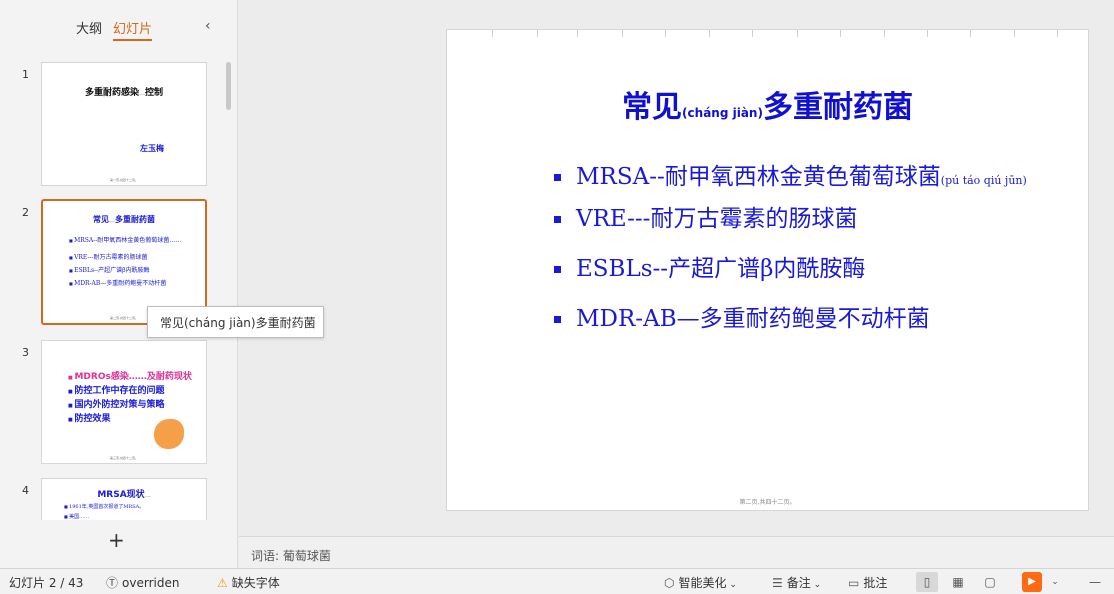 This screenshot has height=594, width=1114. I want to click on reading-view-button: ▢, so click(990, 582).